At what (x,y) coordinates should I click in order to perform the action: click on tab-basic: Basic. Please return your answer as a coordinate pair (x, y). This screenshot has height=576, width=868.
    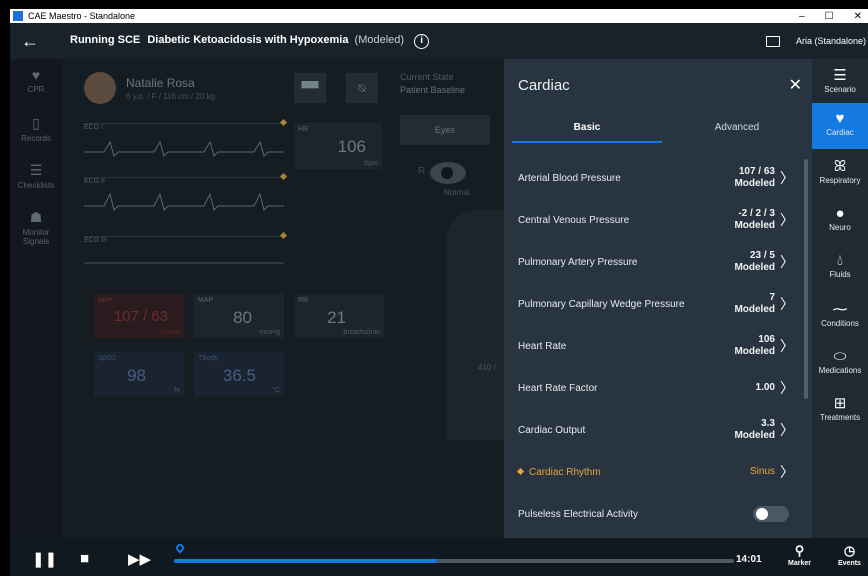
    Looking at the image, I should click on (587, 129).